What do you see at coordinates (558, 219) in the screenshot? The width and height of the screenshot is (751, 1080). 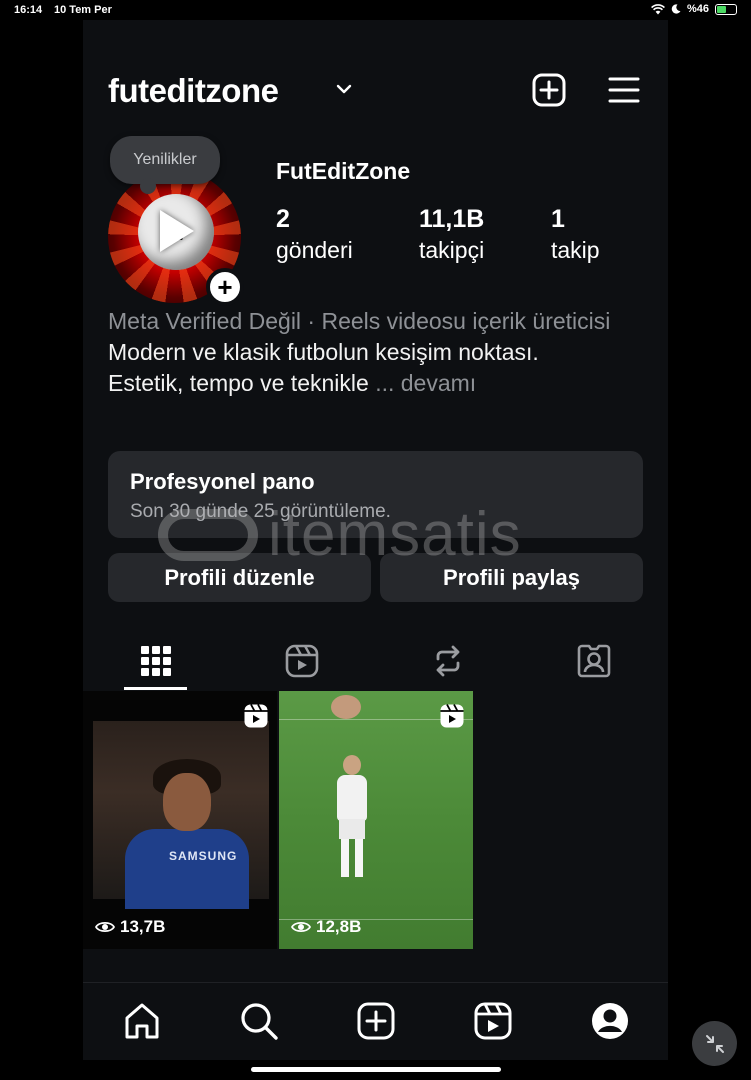 I see `stat-value: 1` at bounding box center [558, 219].